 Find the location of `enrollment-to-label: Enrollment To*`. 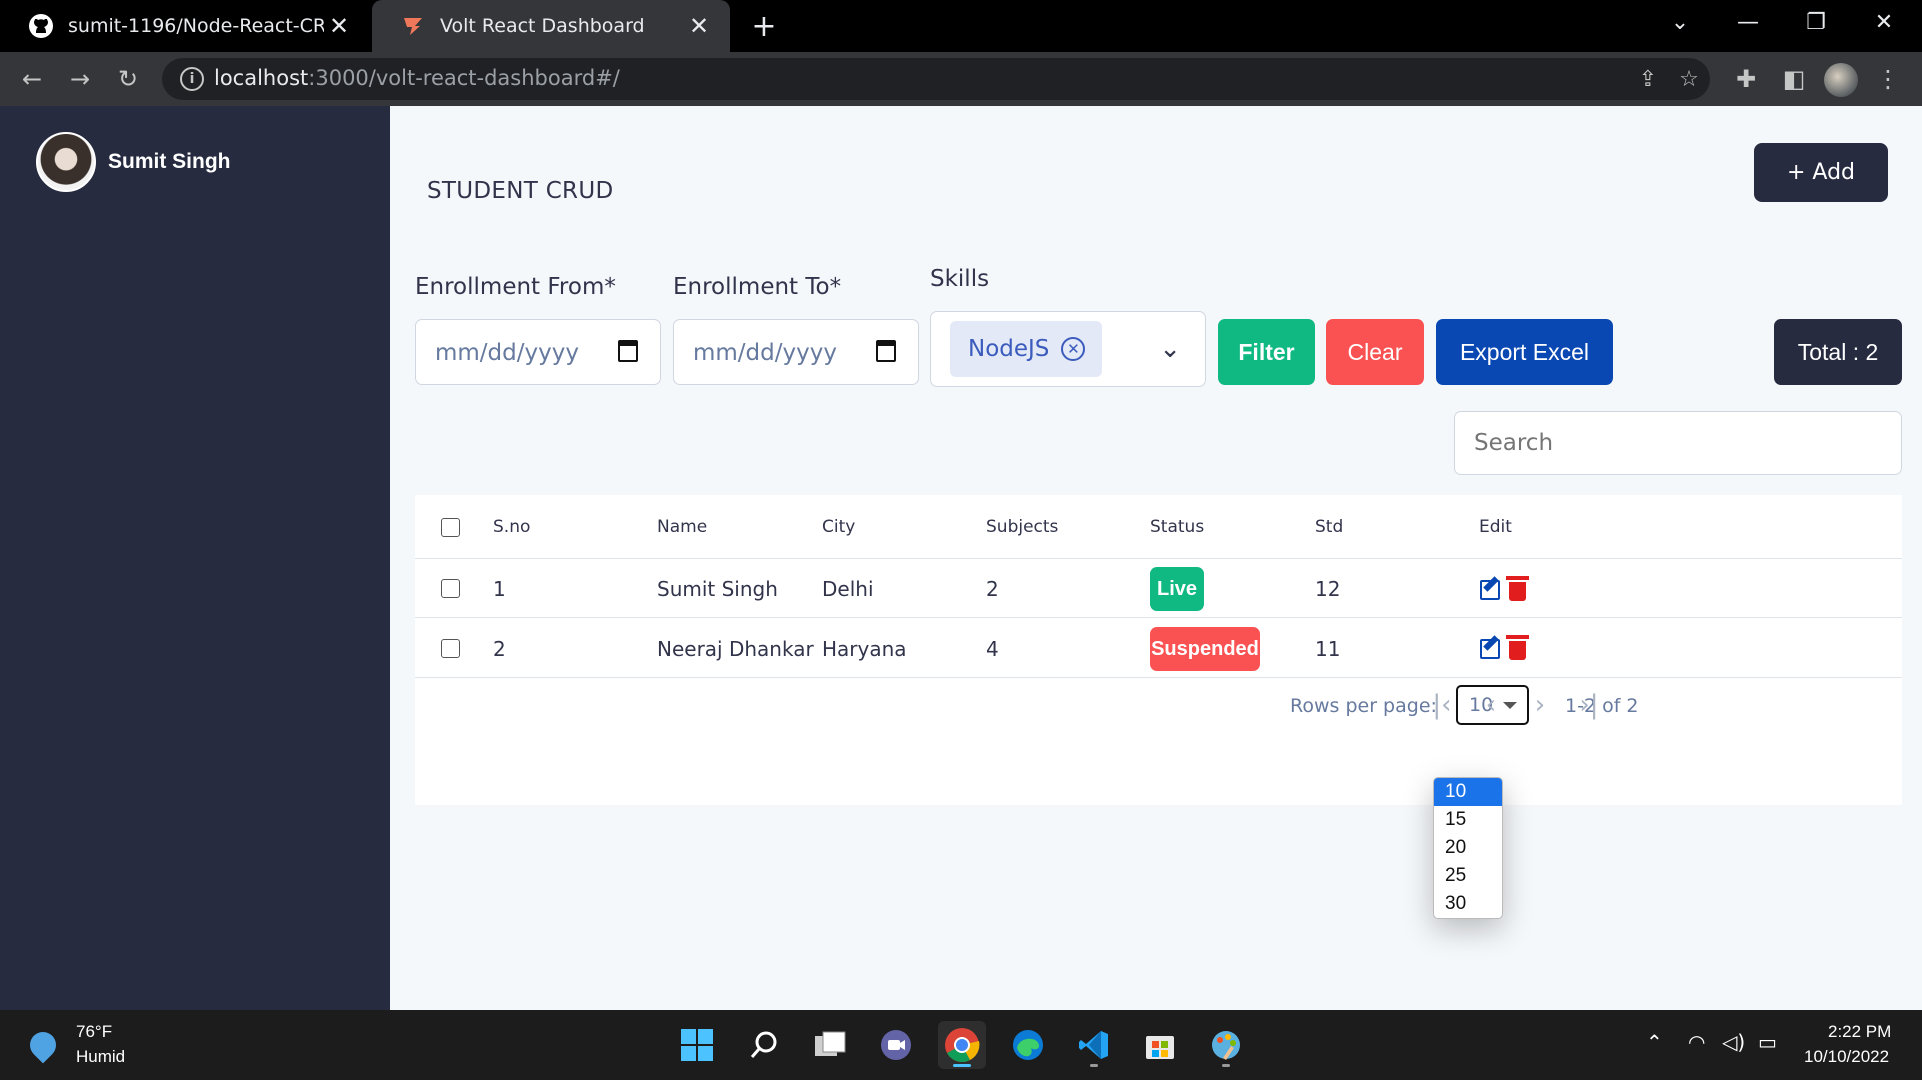

enrollment-to-label: Enrollment To* is located at coordinates (757, 287).